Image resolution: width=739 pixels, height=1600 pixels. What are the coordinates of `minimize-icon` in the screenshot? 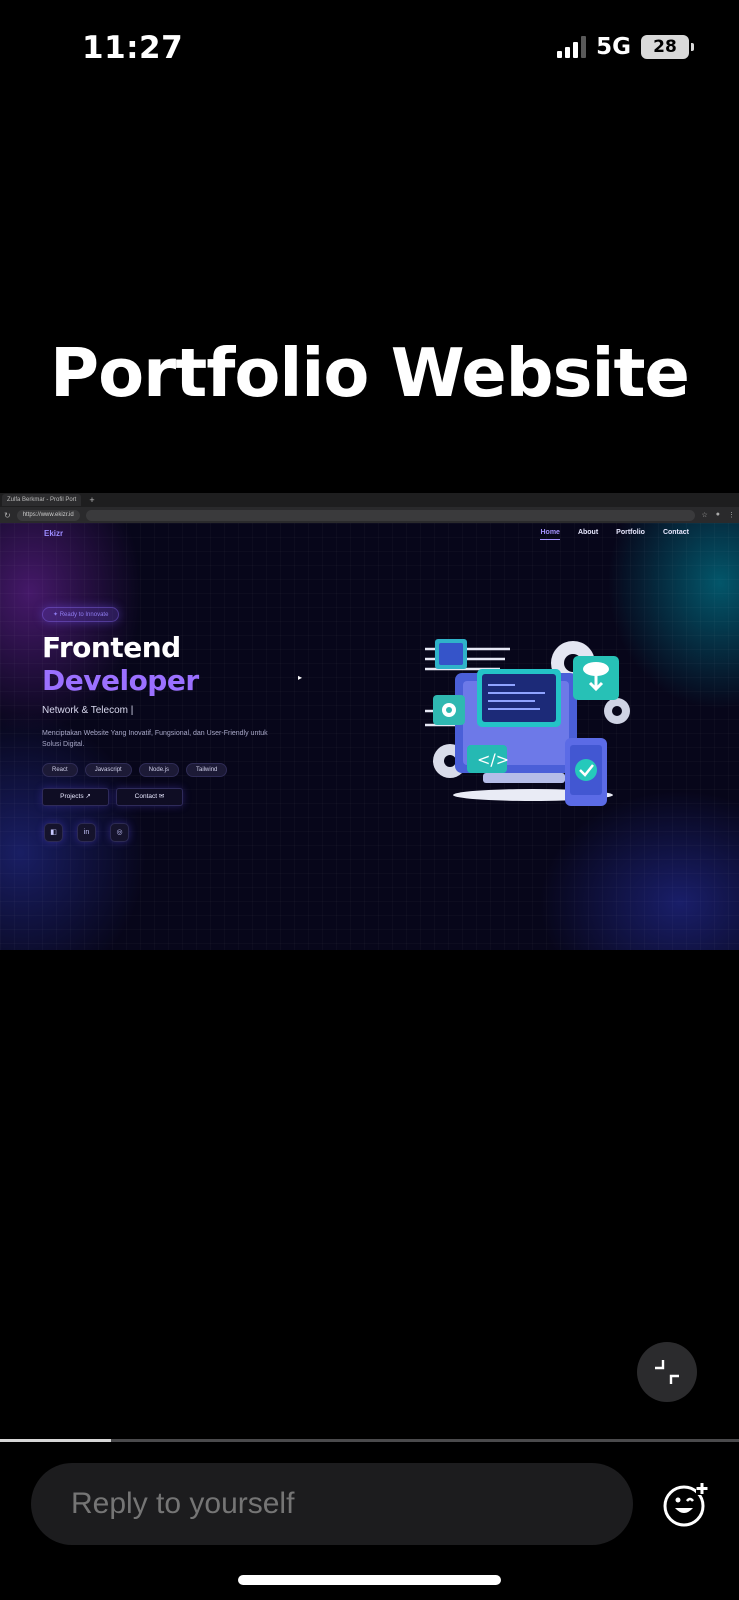 It's located at (667, 1372).